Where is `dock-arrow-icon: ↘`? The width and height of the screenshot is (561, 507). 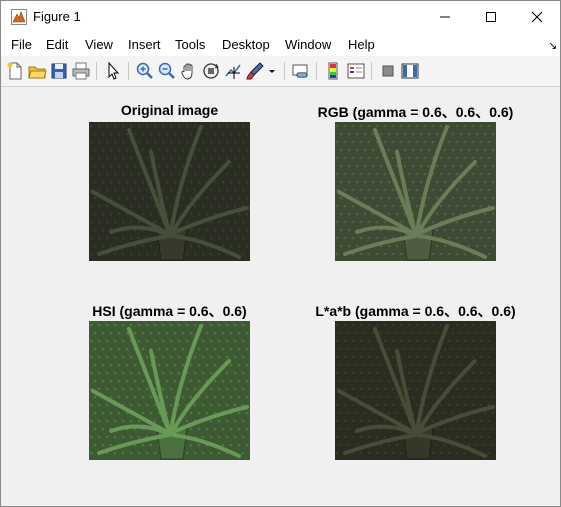 dock-arrow-icon: ↘ is located at coordinates (552, 45).